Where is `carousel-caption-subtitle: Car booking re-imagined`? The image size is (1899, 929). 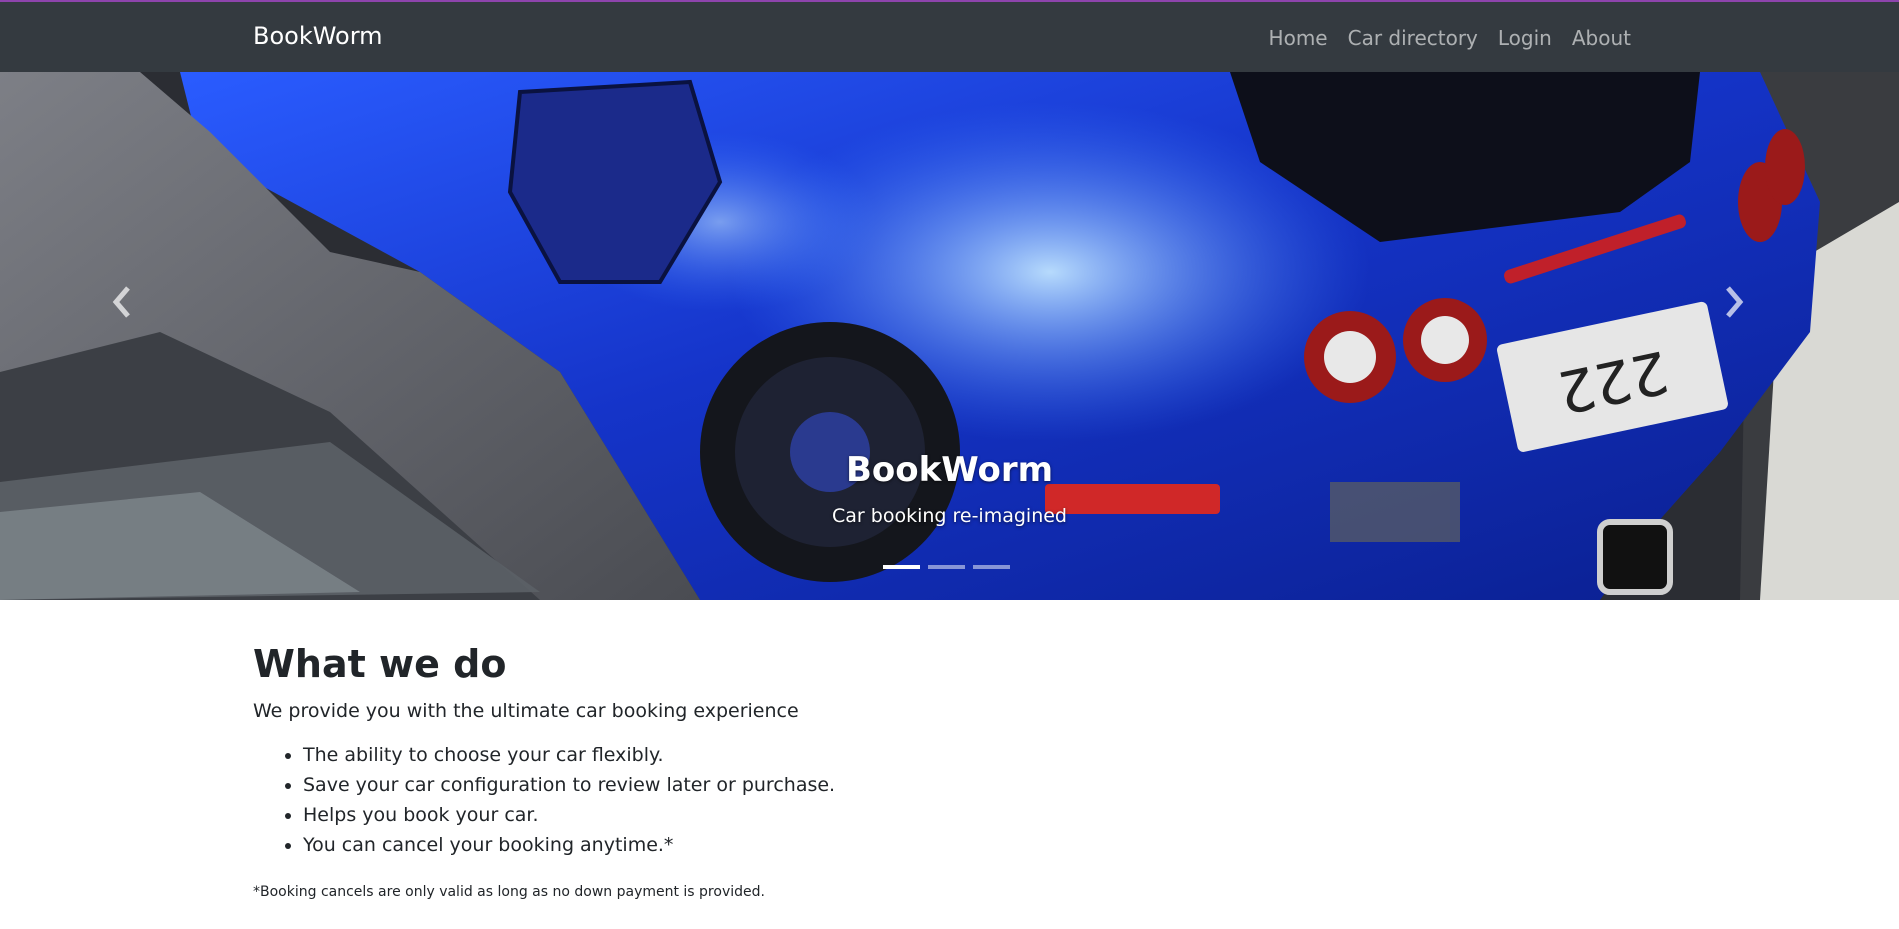
carousel-caption-subtitle: Car booking re-imagined is located at coordinates (949, 516).